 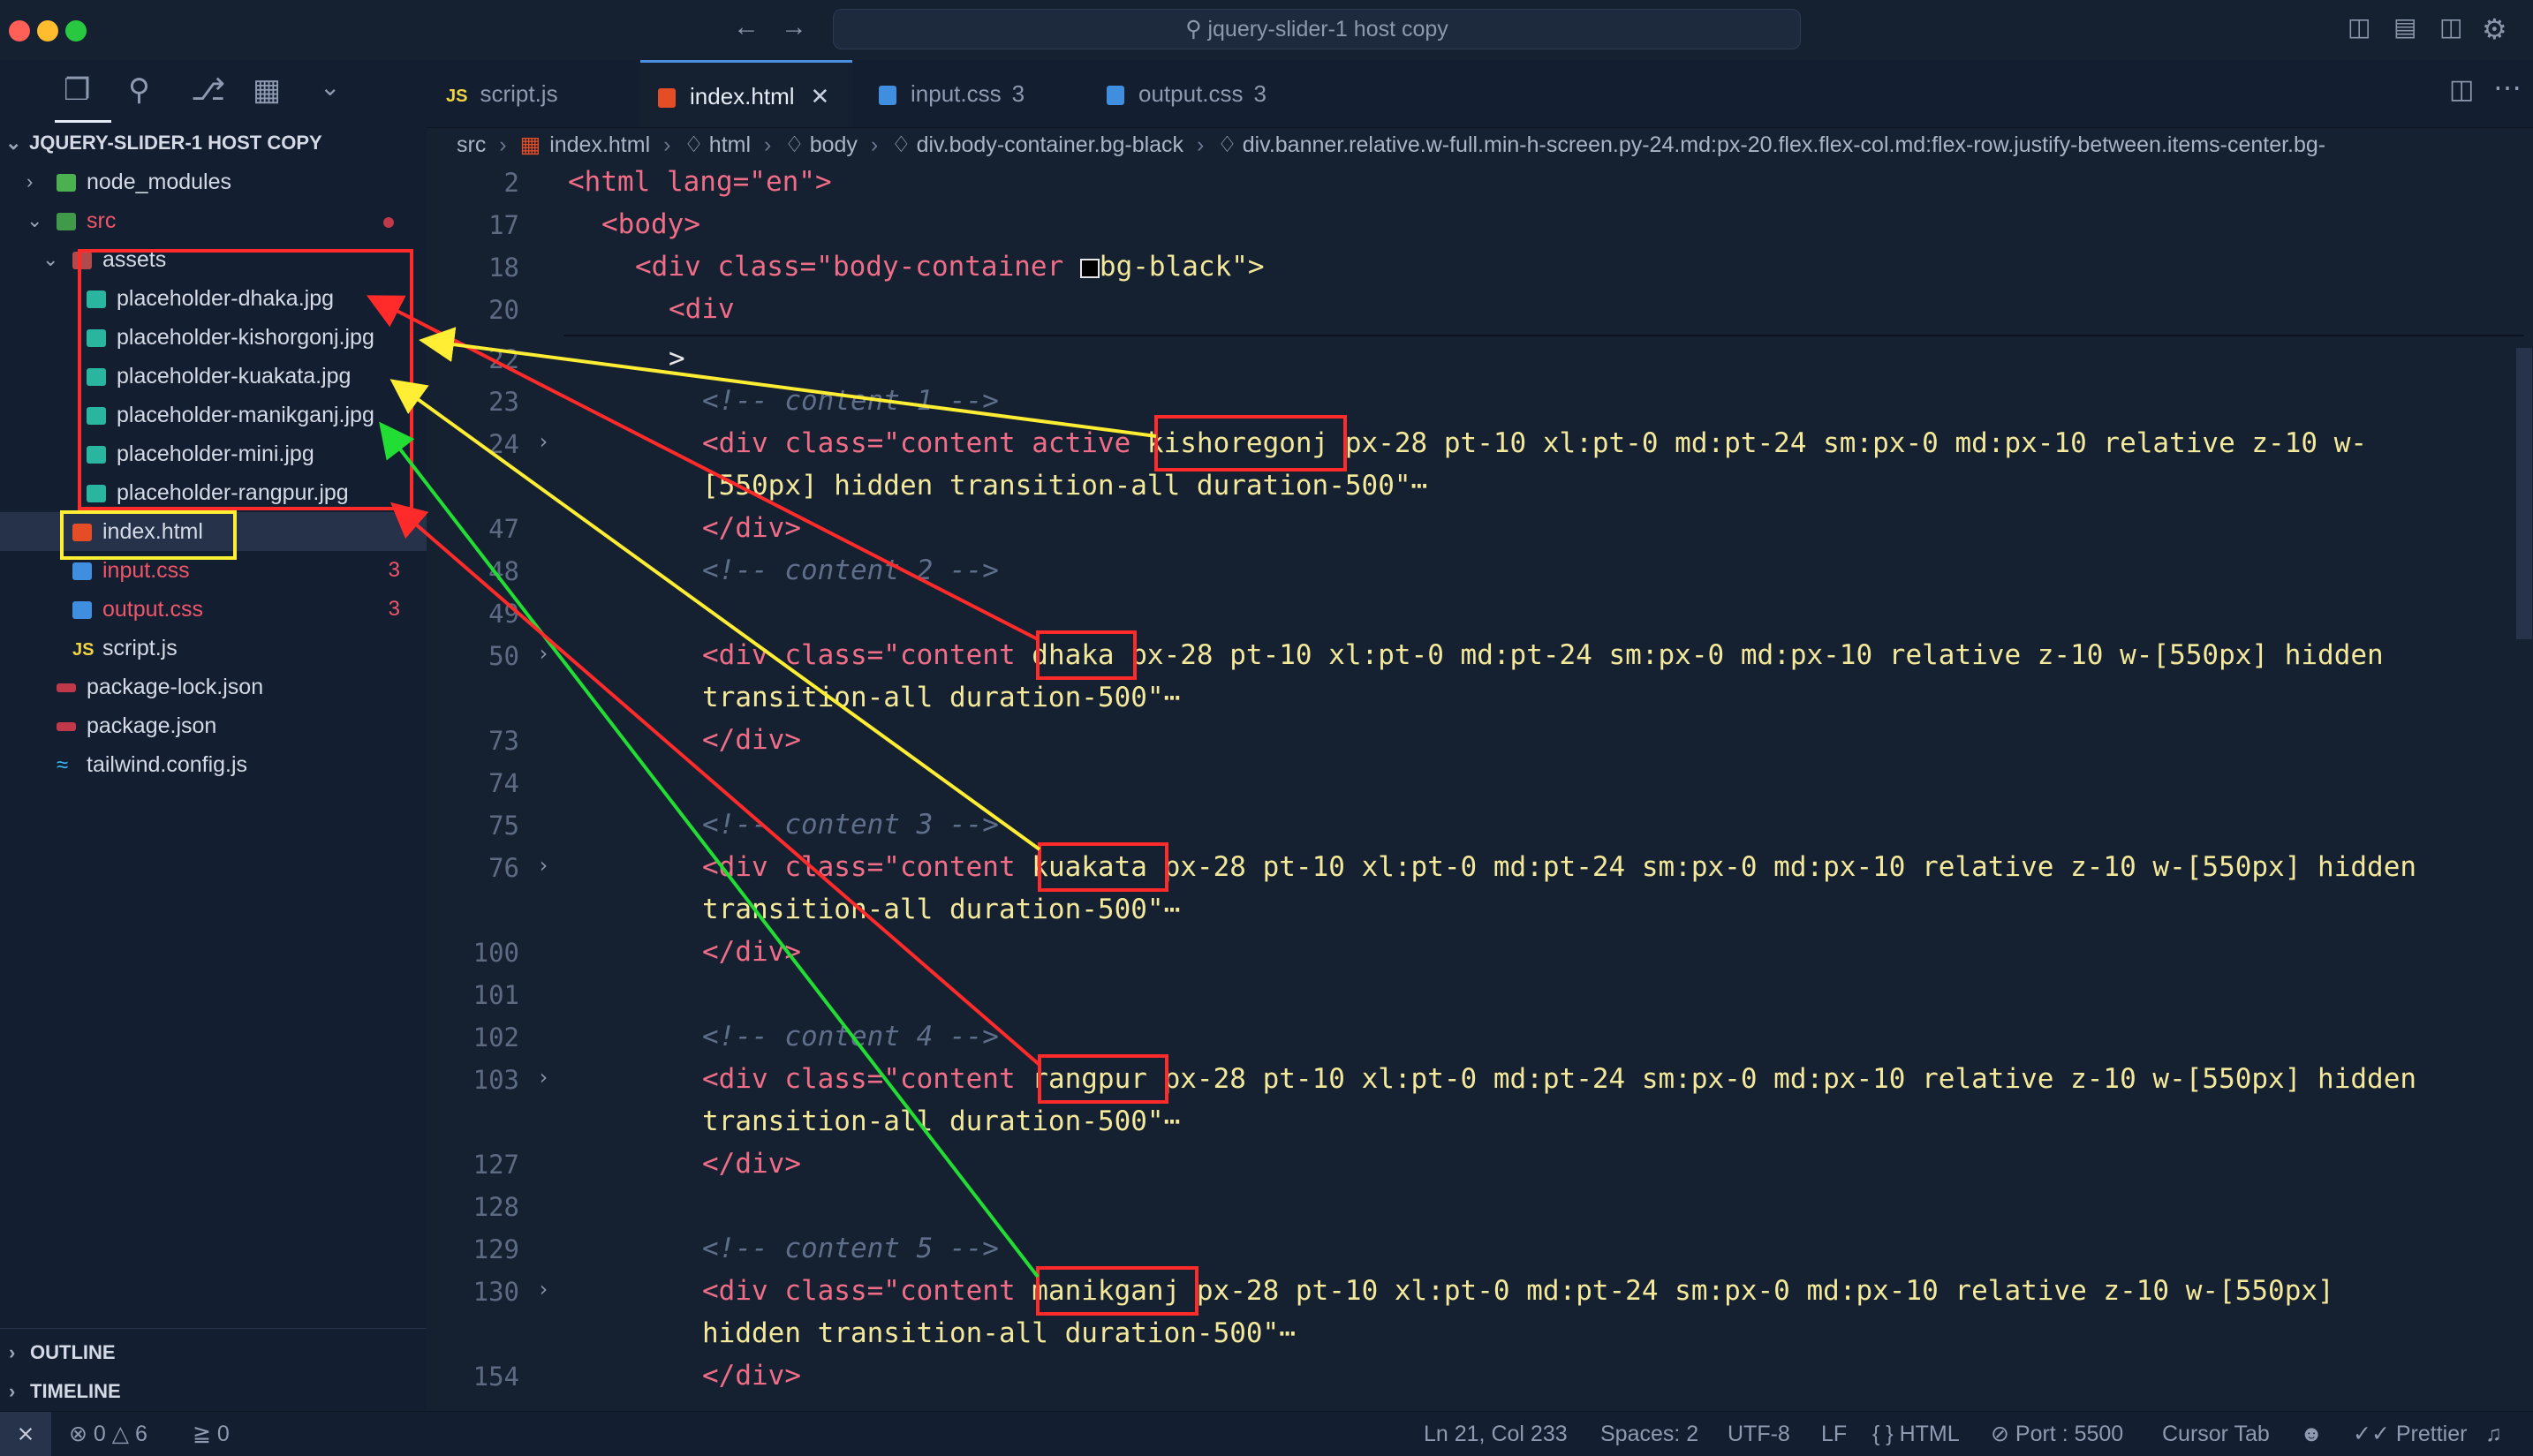 I want to click on indentation: Spaces: 2, so click(x=1649, y=1434).